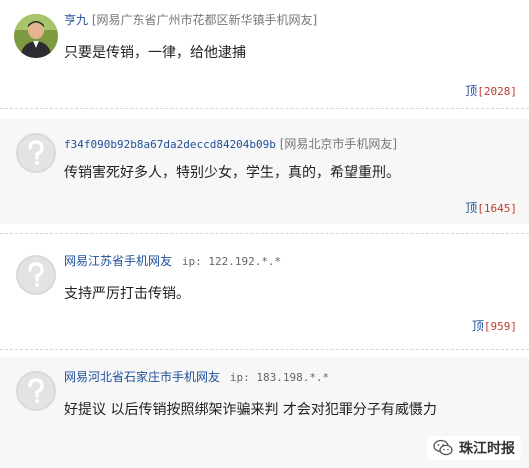 Image resolution: width=529 pixels, height=468 pixels. I want to click on upvote-button: 顶[959], so click(494, 326).